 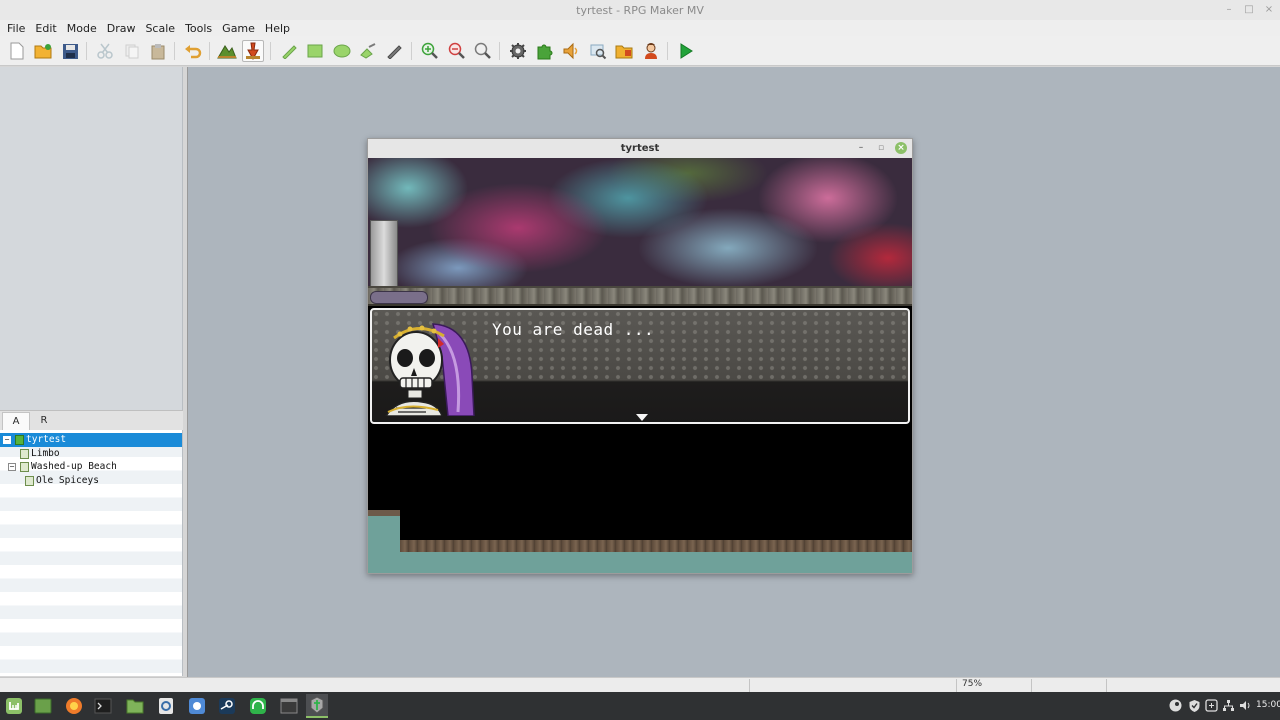 I want to click on clock: 15:00, so click(x=1268, y=705).